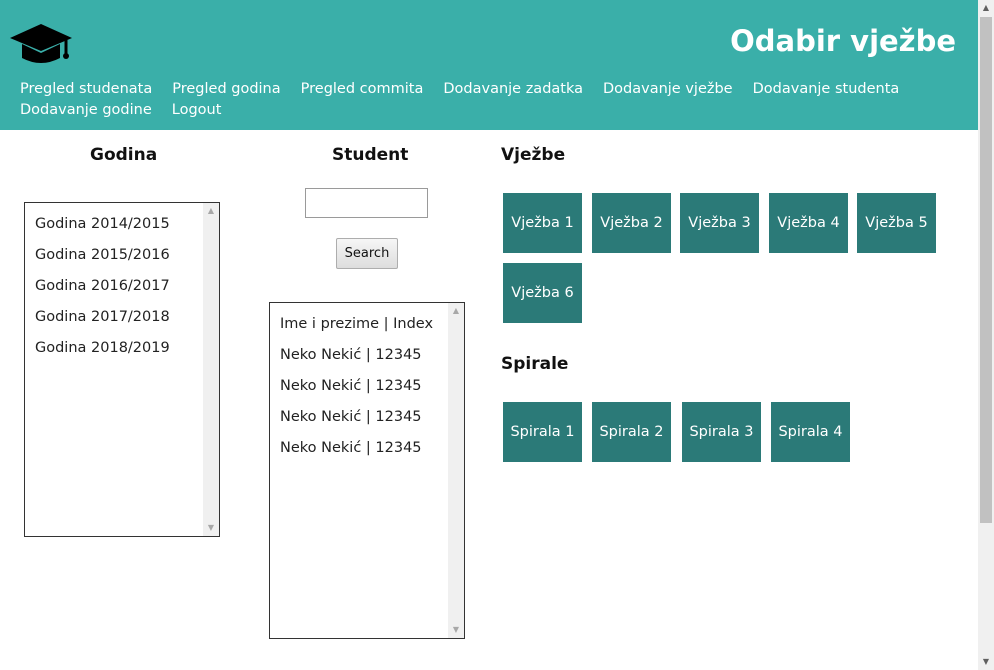 This screenshot has width=994, height=670. I want to click on spirala-2-button: Spirala 2, so click(631, 432).